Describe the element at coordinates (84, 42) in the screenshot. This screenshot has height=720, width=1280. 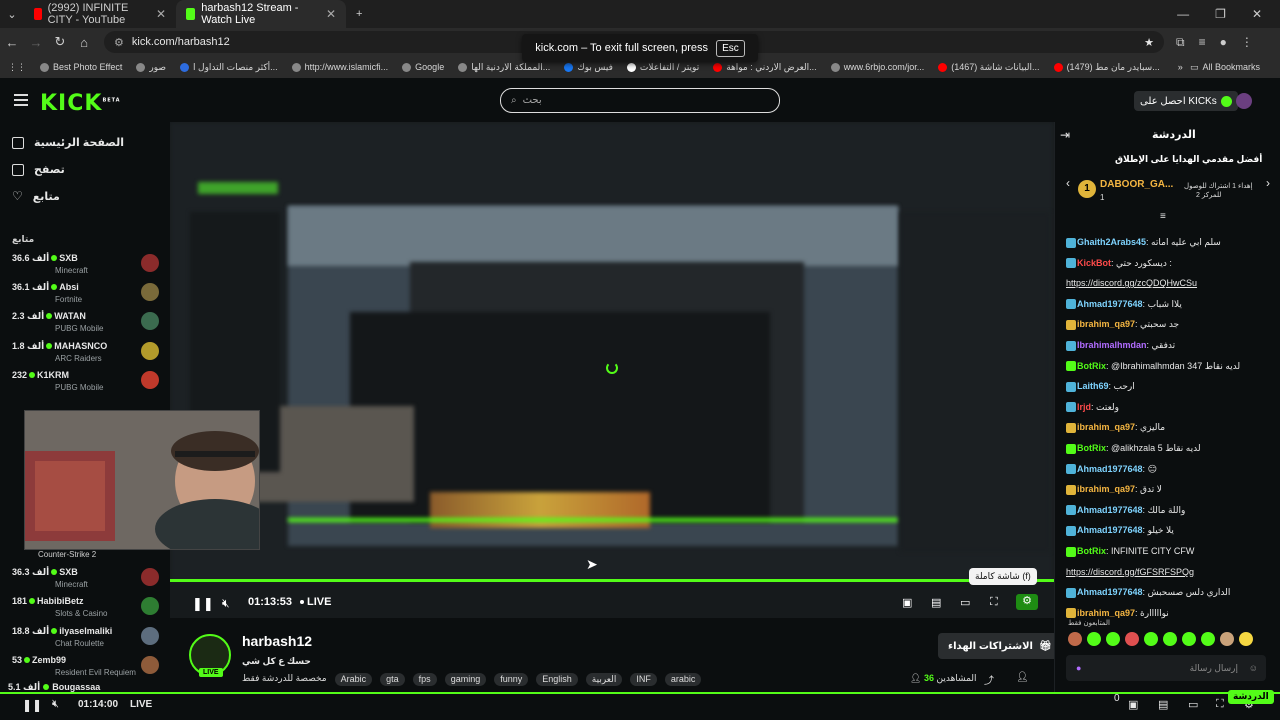
I see `home-icon: ⌂` at that location.